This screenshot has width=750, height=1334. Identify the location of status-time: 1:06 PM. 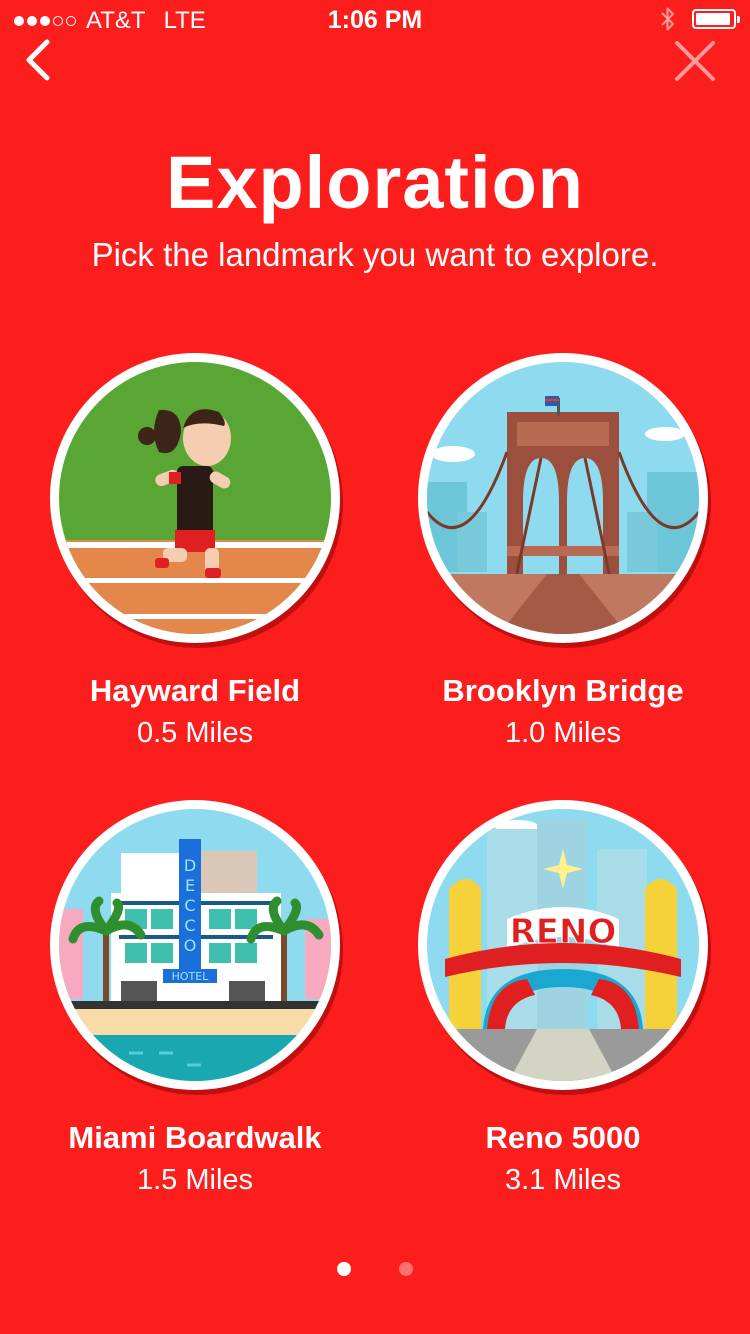
(375, 20).